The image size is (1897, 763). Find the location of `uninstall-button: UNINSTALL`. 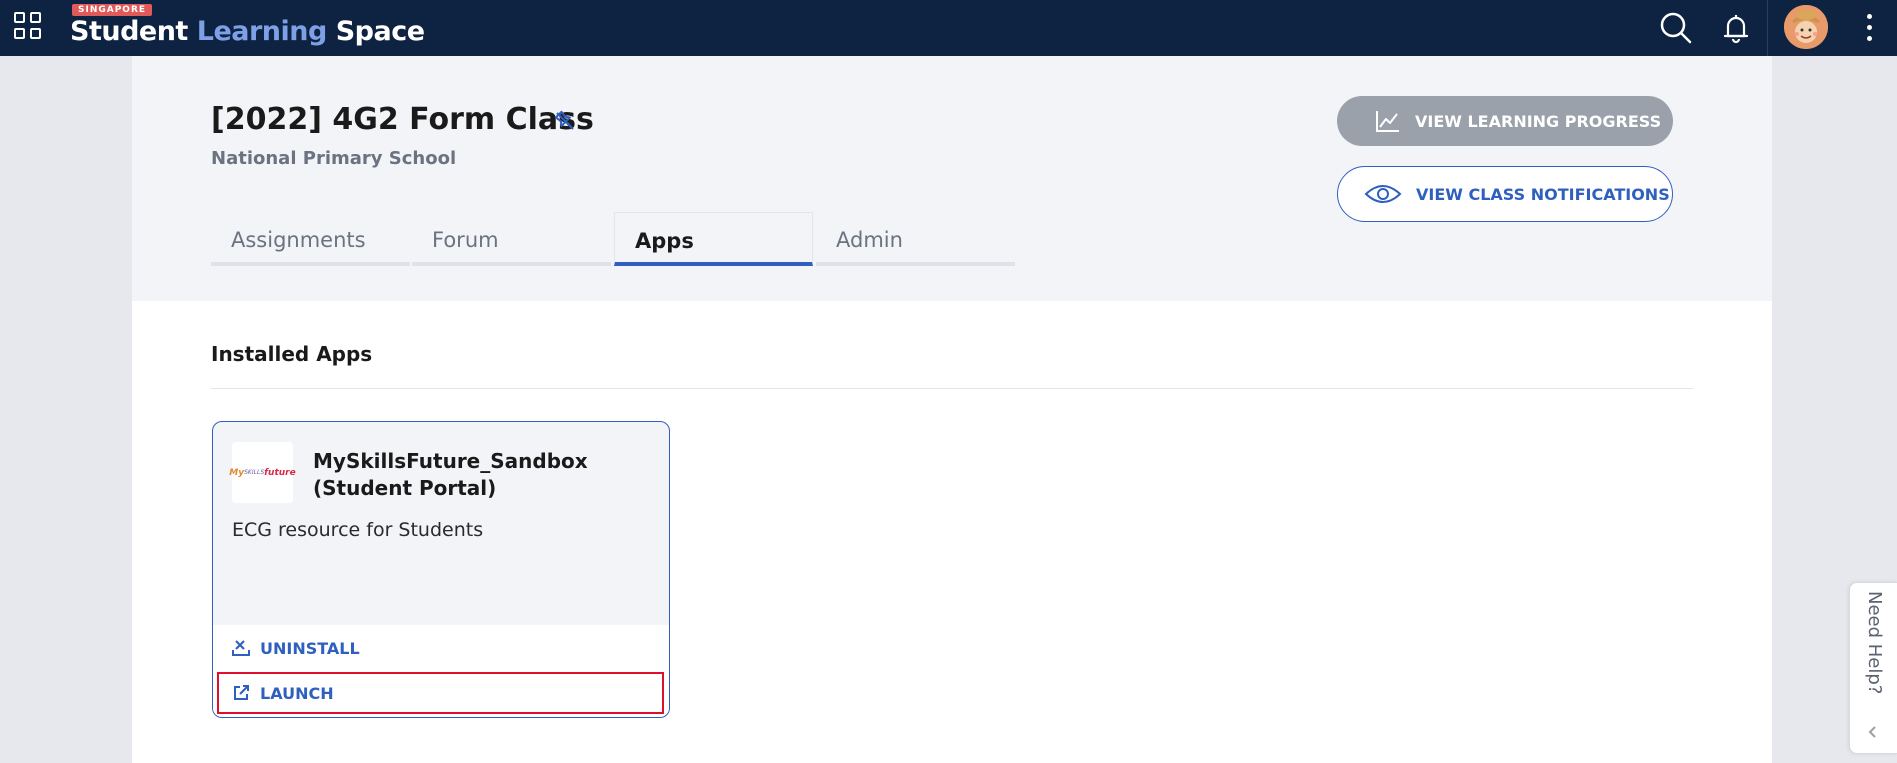

uninstall-button: UNINSTALL is located at coordinates (296, 648).